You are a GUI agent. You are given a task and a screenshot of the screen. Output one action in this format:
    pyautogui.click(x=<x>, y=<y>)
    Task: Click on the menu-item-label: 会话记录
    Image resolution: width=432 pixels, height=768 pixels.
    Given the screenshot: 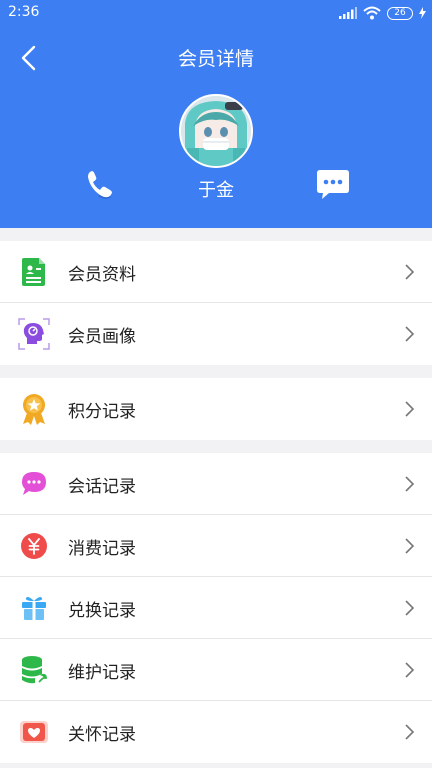 What is the action you would take?
    pyautogui.click(x=102, y=487)
    